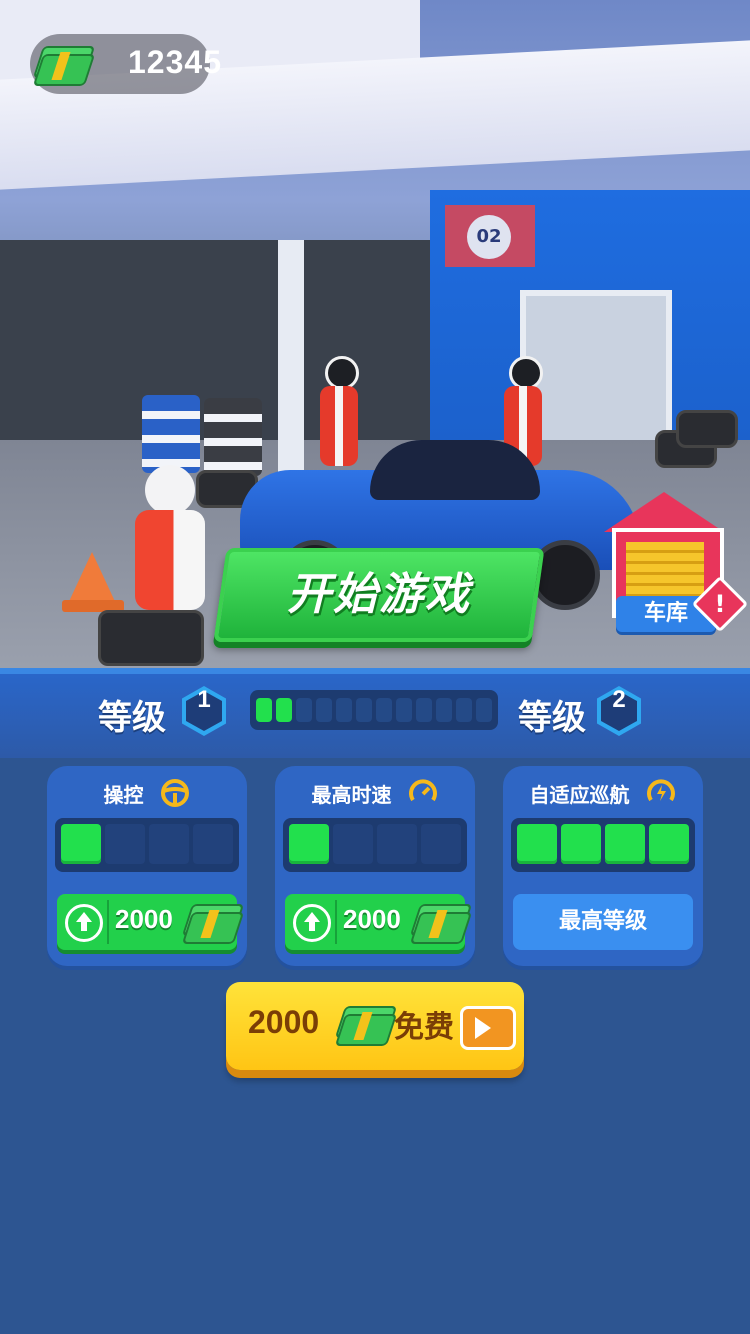 The height and width of the screenshot is (1334, 750). What do you see at coordinates (423, 790) in the screenshot?
I see `speedometer-icon` at bounding box center [423, 790].